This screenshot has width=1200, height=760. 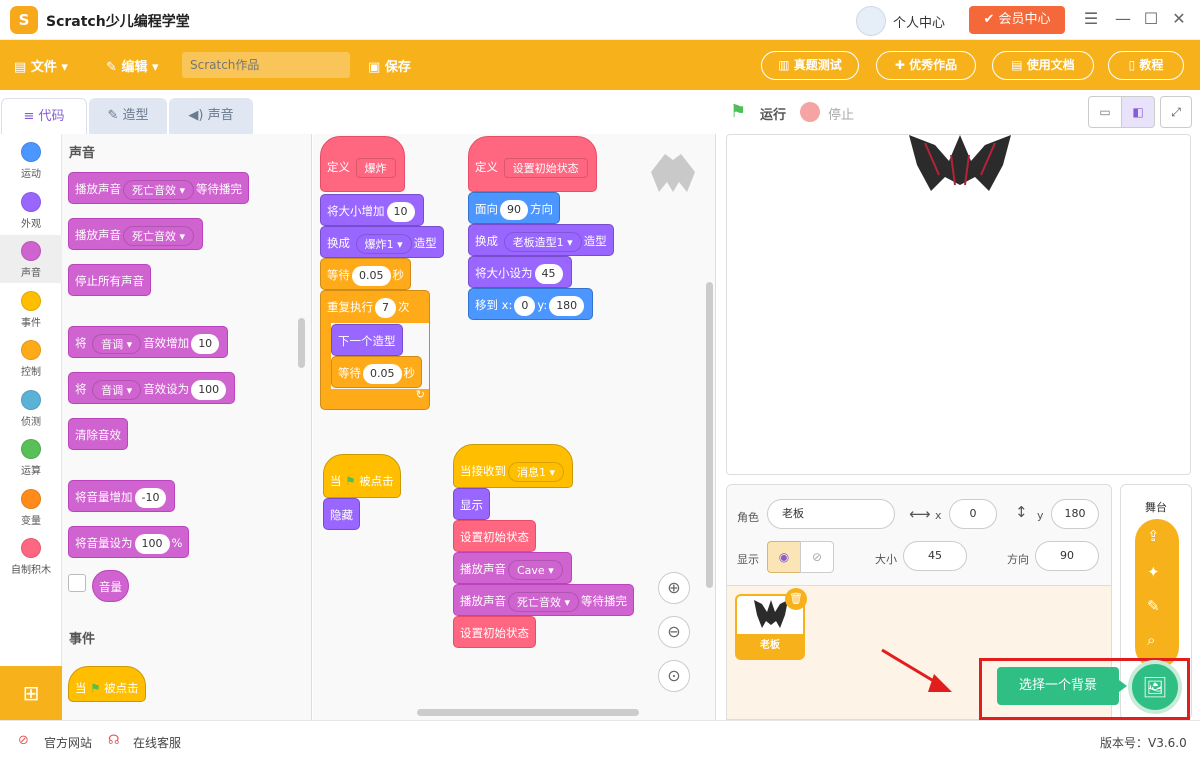 I want to click on minimize-icon: —, so click(x=1123, y=19).